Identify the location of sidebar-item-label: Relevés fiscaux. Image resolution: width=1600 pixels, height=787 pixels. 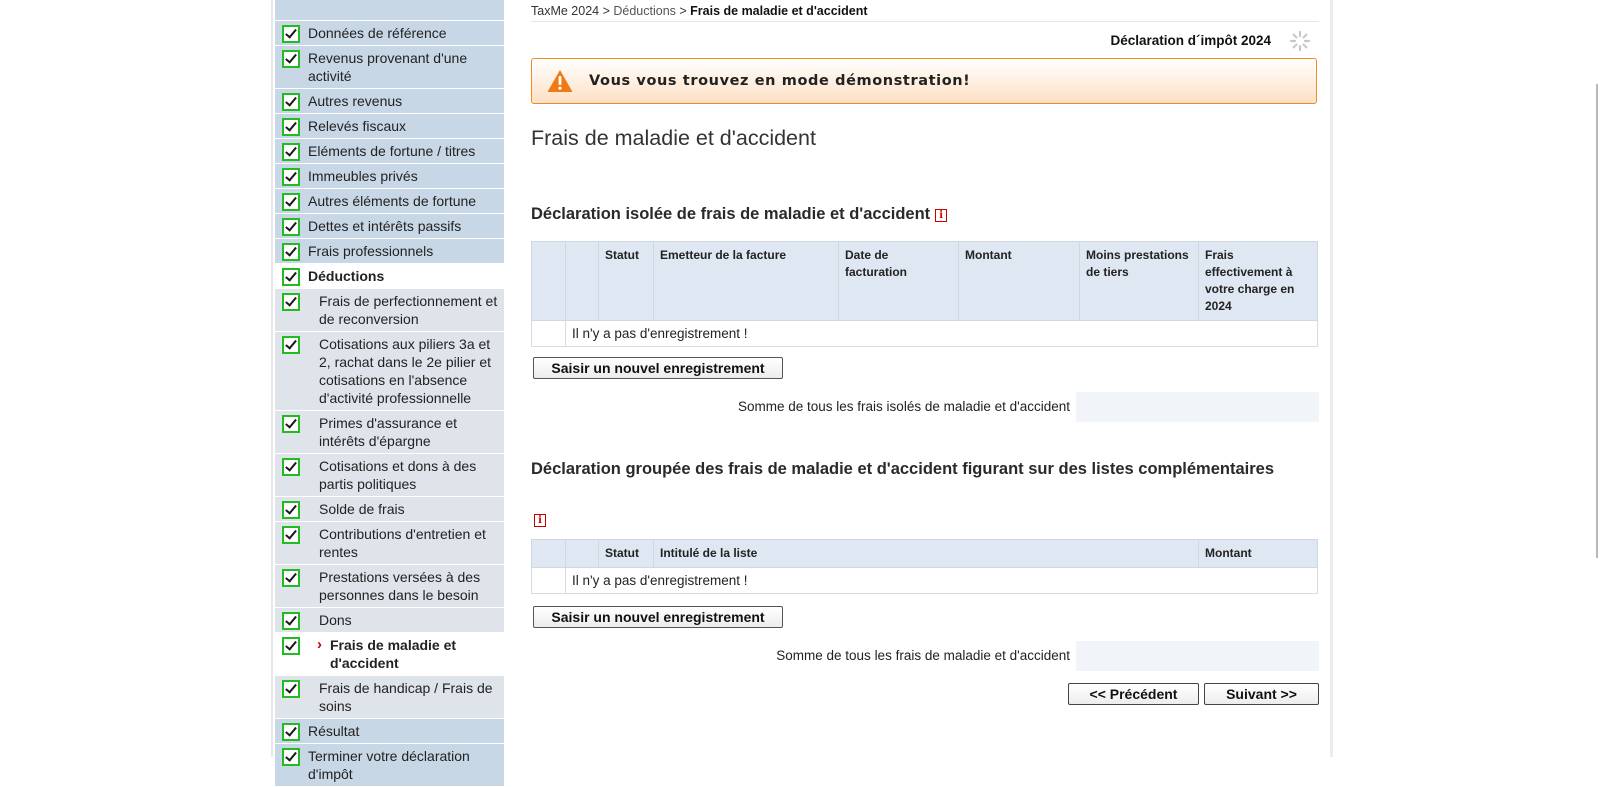
(357, 126).